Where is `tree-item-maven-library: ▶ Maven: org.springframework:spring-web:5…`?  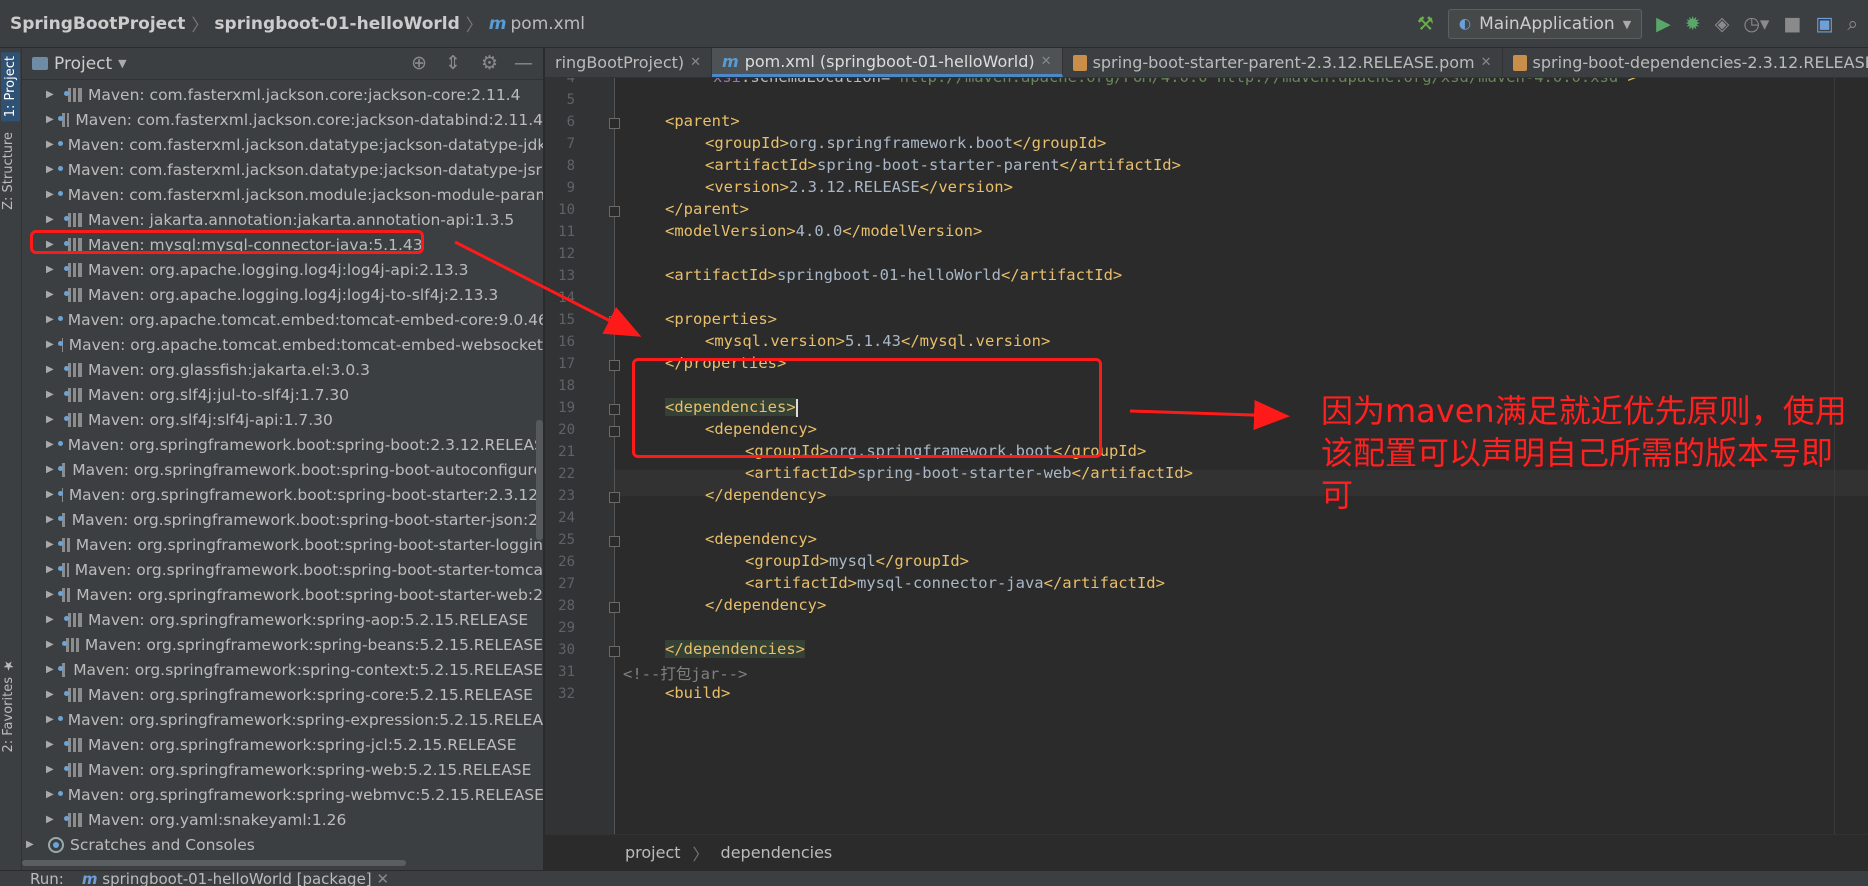
tree-item-maven-library: ▶ Maven: org.springframework:spring-web:5… is located at coordinates (282, 769).